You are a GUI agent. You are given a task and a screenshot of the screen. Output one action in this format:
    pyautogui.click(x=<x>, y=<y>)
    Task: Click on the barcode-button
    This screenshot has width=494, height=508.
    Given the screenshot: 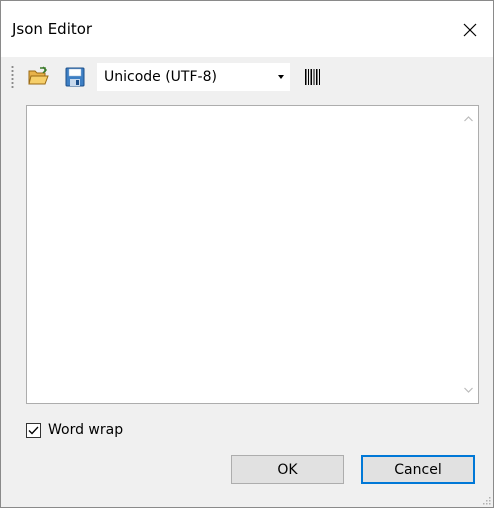 What is the action you would take?
    pyautogui.click(x=312, y=77)
    